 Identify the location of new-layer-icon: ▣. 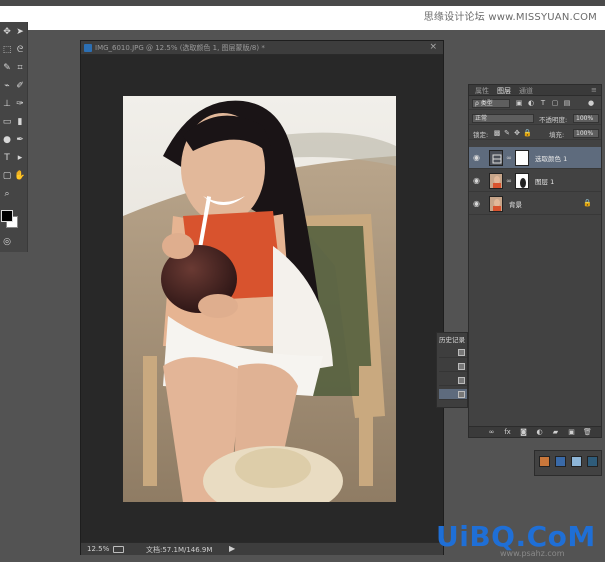
(571, 432).